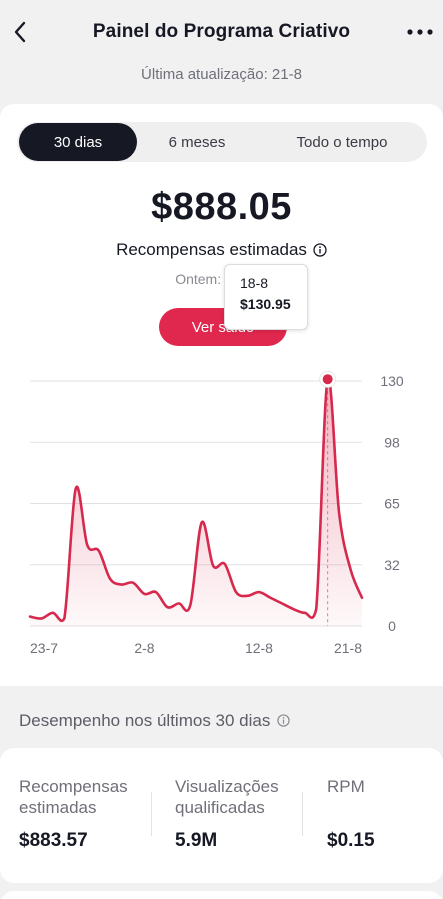 The image size is (443, 899). I want to click on yesterday-earnings: Ontem: $31.10, so click(221, 279).